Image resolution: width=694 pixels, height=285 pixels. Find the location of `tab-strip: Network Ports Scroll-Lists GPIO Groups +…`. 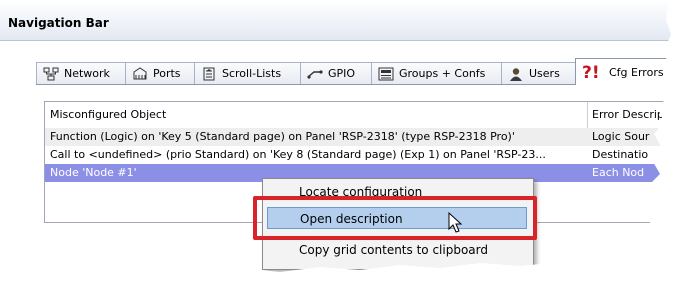

tab-strip: Network Ports Scroll-Lists GPIO Groups +… is located at coordinates (365, 70).